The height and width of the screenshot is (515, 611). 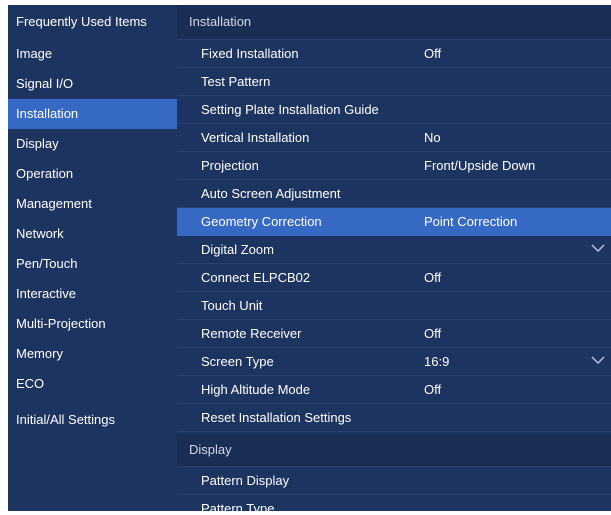 What do you see at coordinates (394, 334) in the screenshot?
I see `menu-row-remote-receiver: Remote Receiver Off` at bounding box center [394, 334].